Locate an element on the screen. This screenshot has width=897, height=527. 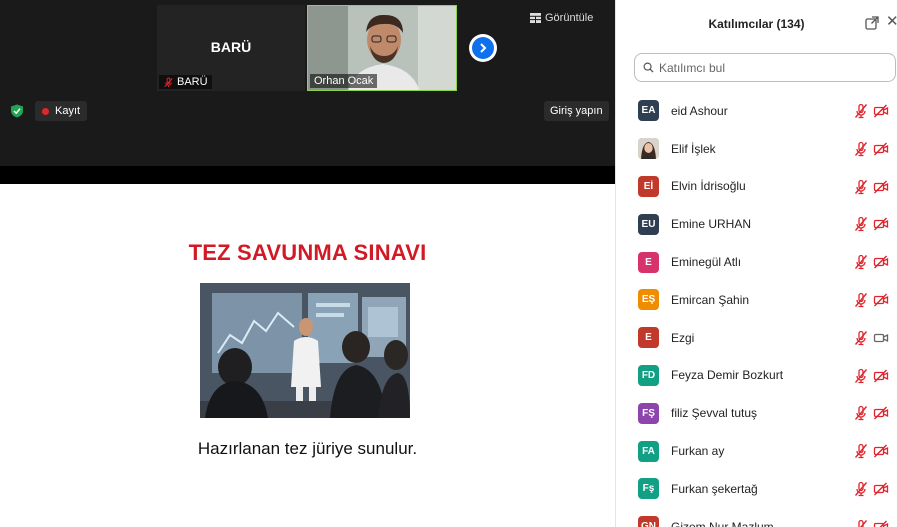
grid-view-icon is located at coordinates (535, 18).